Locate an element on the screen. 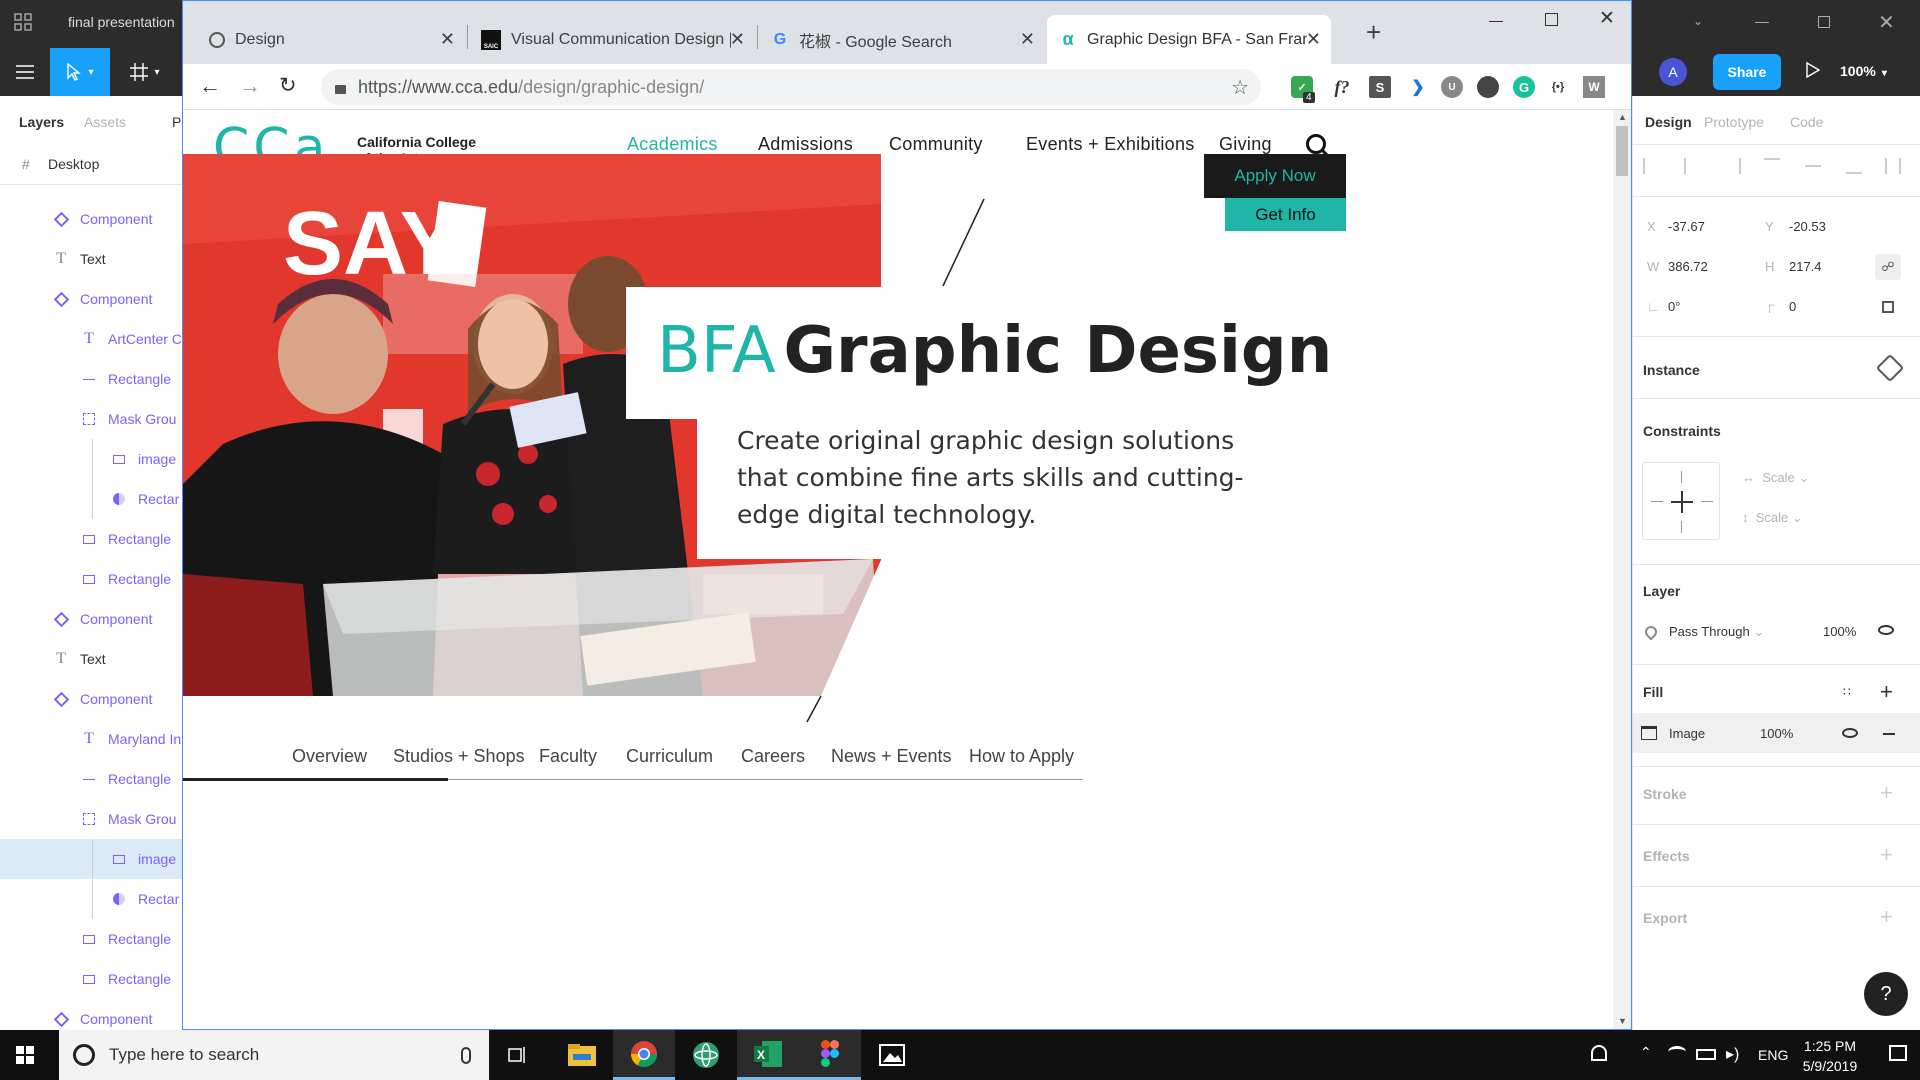 This screenshot has height=1080, width=1920. figma-taskbar-icon is located at coordinates (830, 1055).